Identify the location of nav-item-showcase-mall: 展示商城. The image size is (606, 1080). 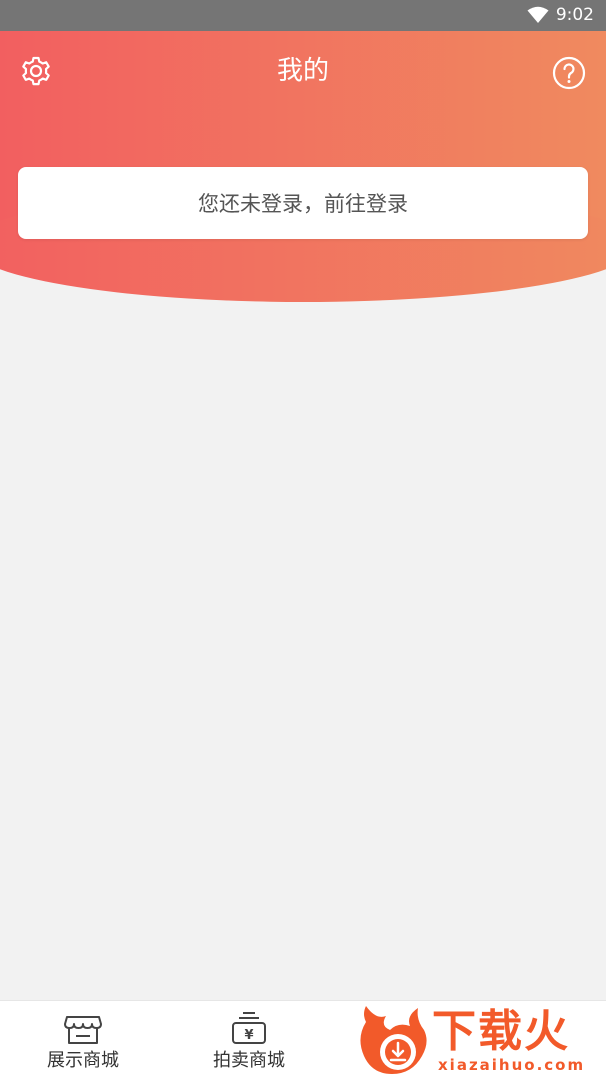
(83, 1040).